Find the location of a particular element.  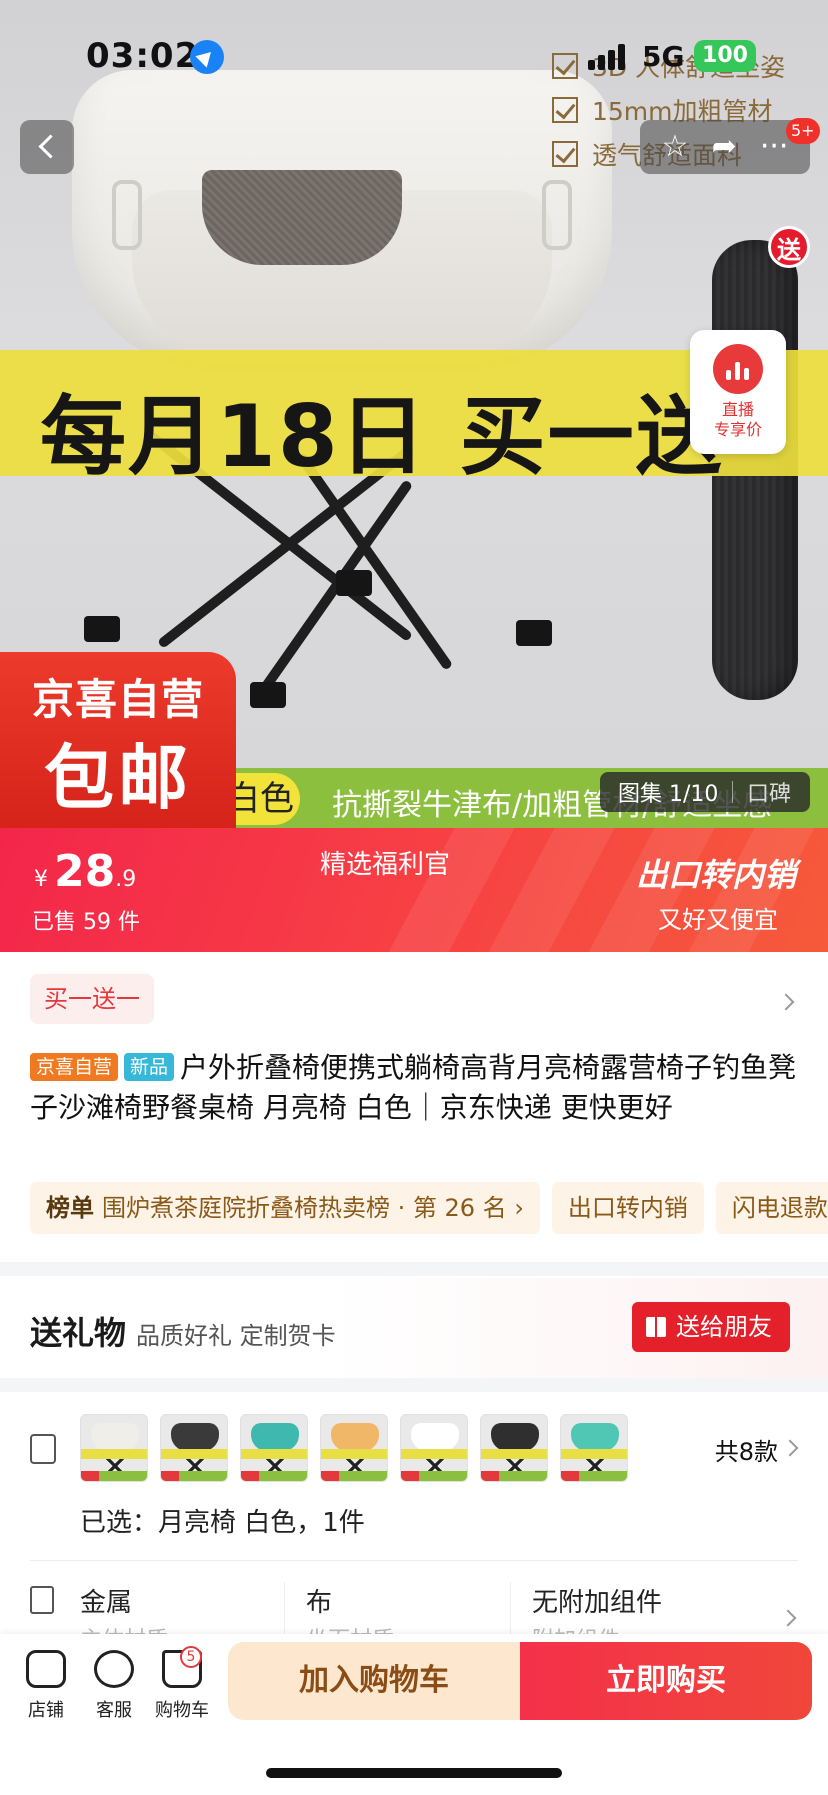

divider-line is located at coordinates (414, 1560).